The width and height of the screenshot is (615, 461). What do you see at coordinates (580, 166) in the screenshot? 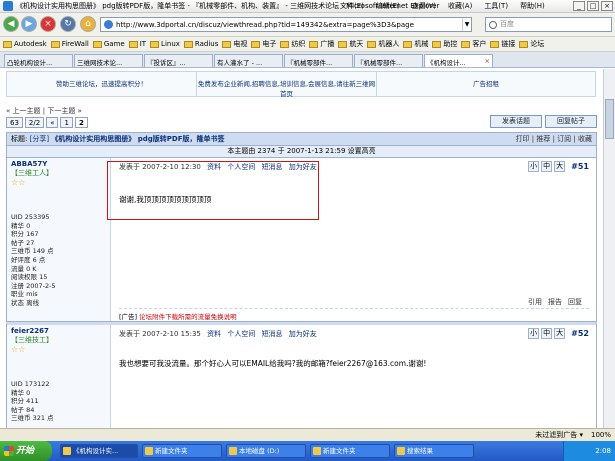
I see `post-number: #51` at bounding box center [580, 166].